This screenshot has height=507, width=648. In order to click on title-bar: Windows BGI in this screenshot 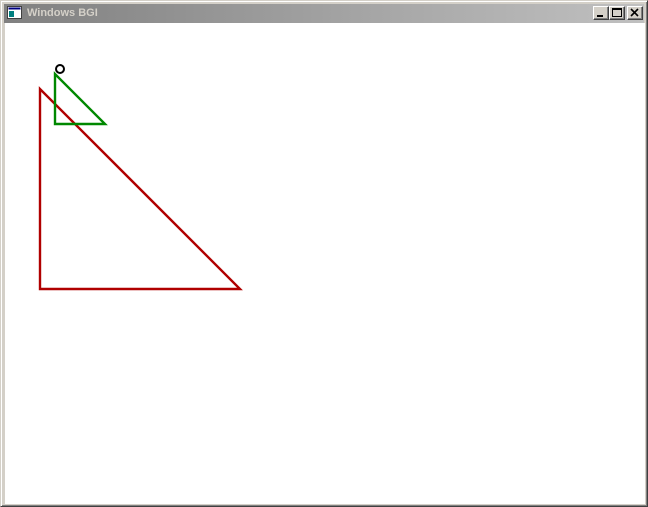, I will do `click(324, 13)`.